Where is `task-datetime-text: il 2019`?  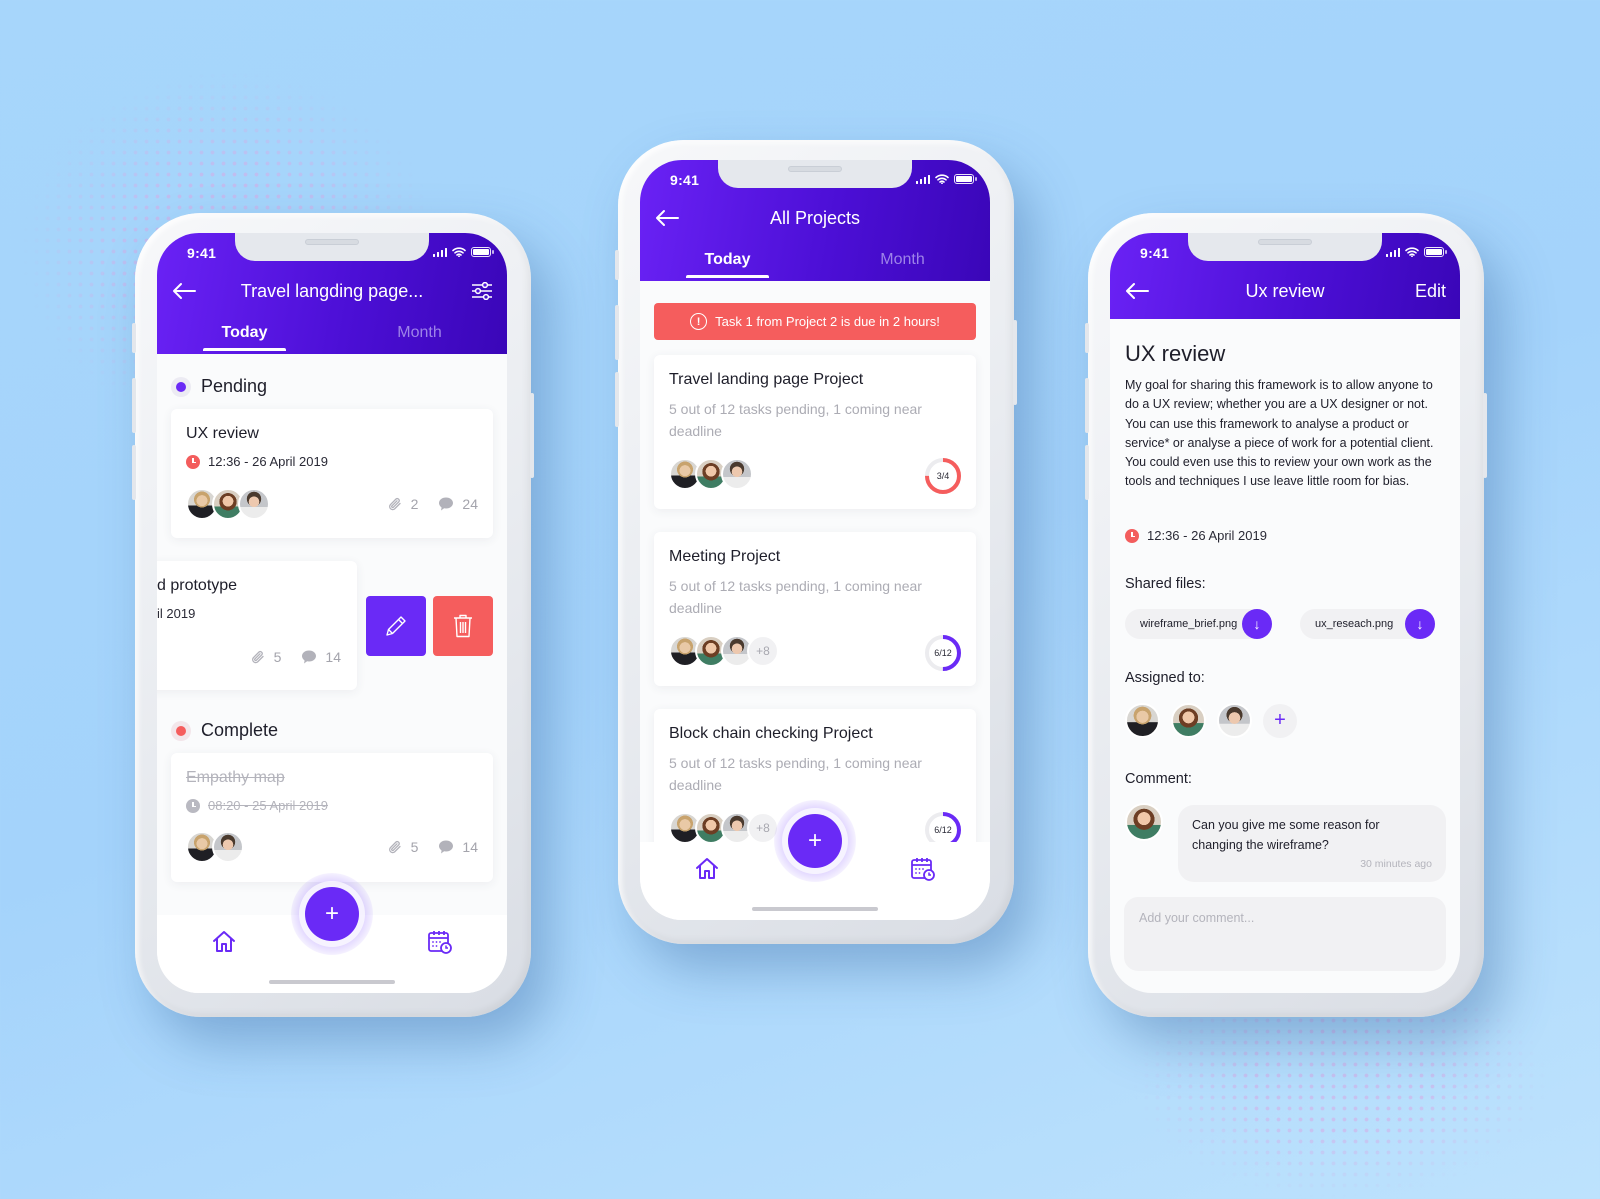 task-datetime-text: il 2019 is located at coordinates (176, 613).